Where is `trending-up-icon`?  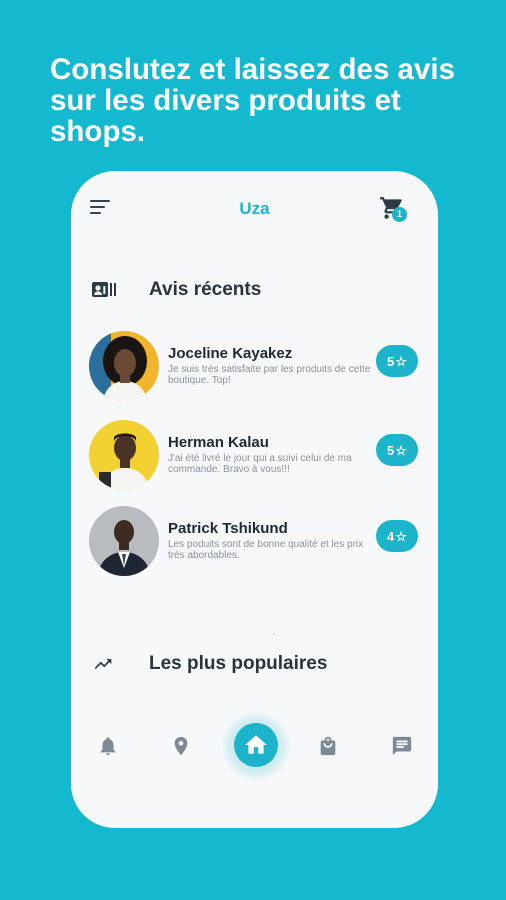 trending-up-icon is located at coordinates (103, 664).